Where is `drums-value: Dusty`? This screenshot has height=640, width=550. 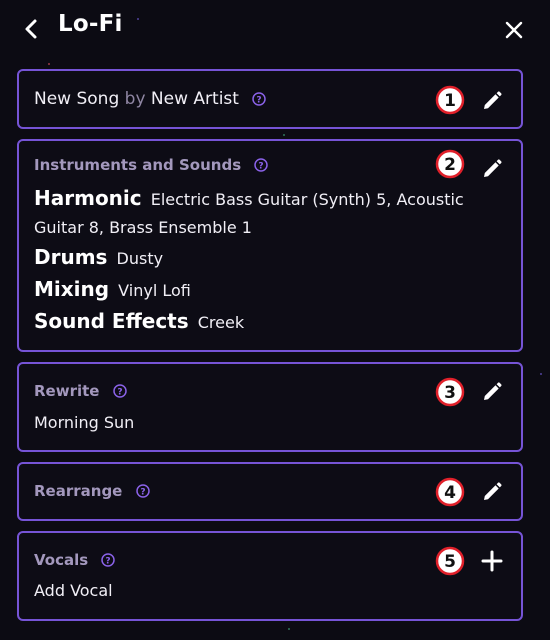 drums-value: Dusty is located at coordinates (140, 258).